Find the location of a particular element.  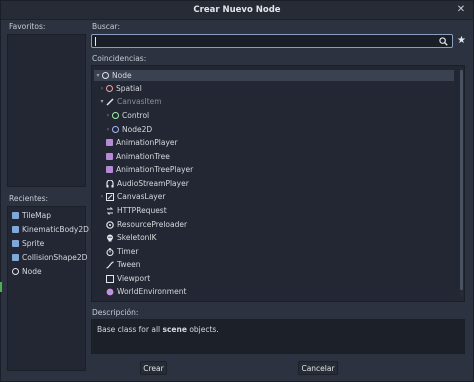

tree-row-resourcepreloader: ResourcePreloader is located at coordinates (139, 224).